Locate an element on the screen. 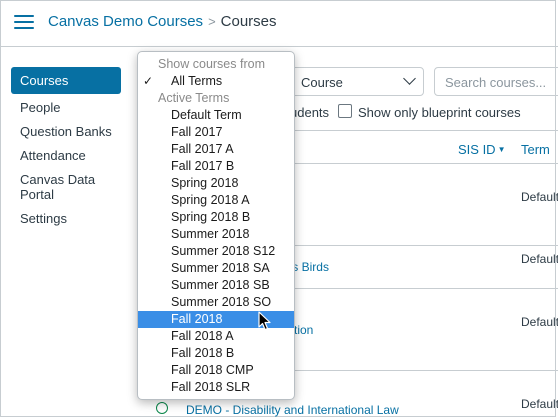 The image size is (558, 419). term-option: Fall 2018 B is located at coordinates (216, 353).